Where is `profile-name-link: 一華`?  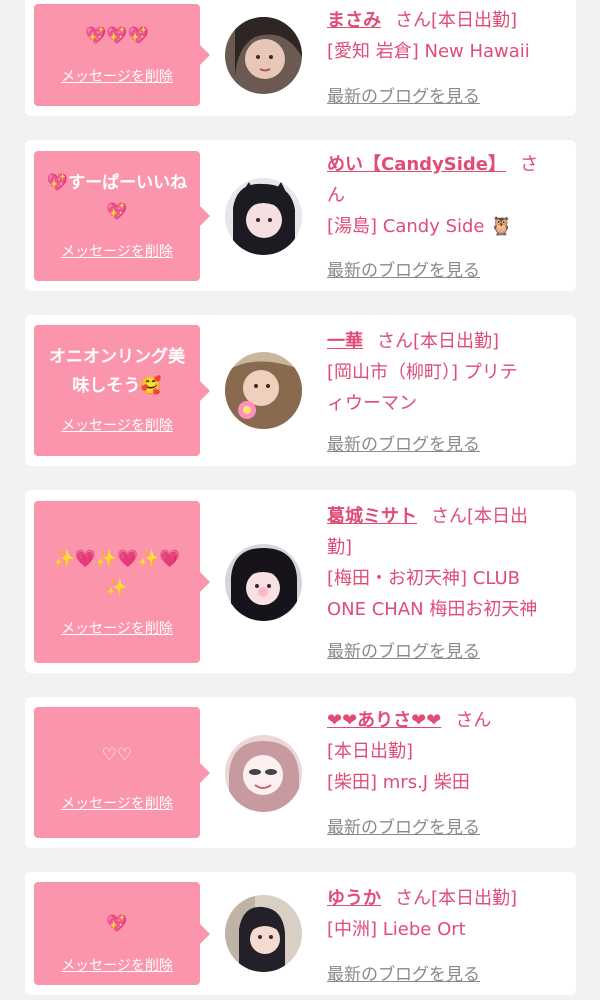
profile-name-link: 一華 is located at coordinates (345, 341).